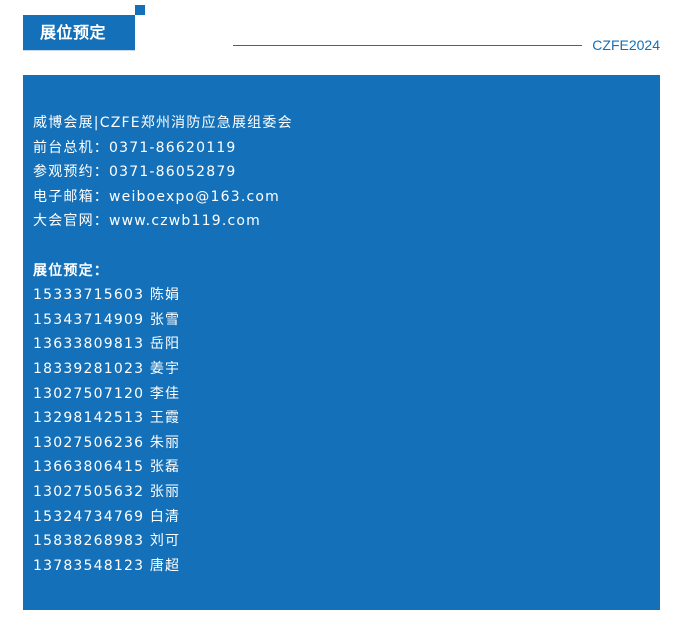  What do you see at coordinates (163, 123) in the screenshot?
I see `organizer-line: 威博会展|CZFE郑州消防应急展组委会` at bounding box center [163, 123].